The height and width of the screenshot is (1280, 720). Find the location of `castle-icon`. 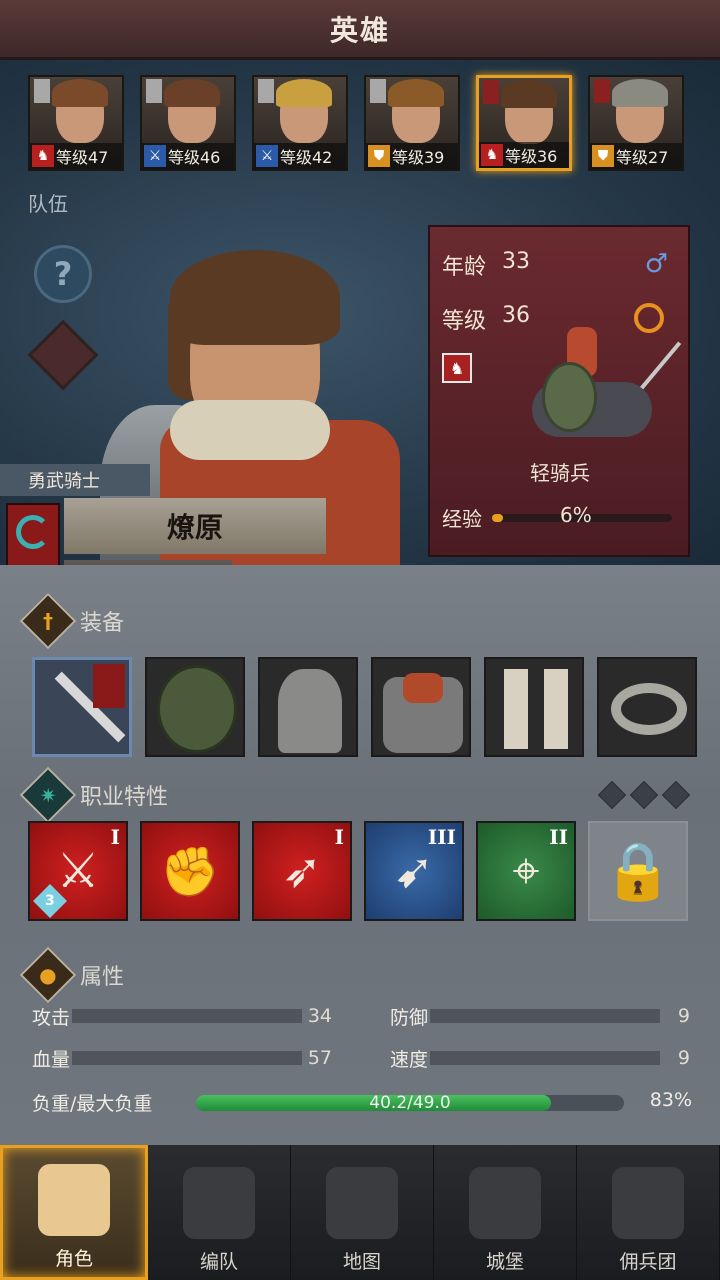

castle-icon is located at coordinates (505, 1203).